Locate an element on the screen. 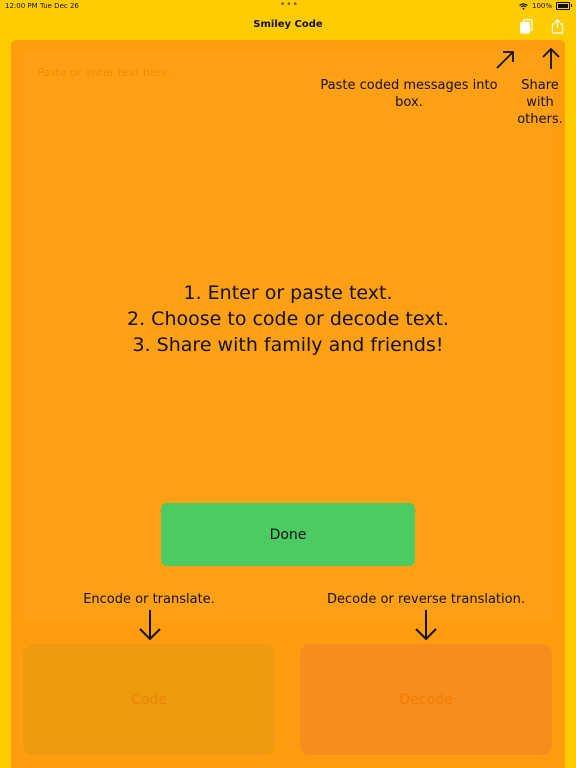  paste-button is located at coordinates (526, 26).